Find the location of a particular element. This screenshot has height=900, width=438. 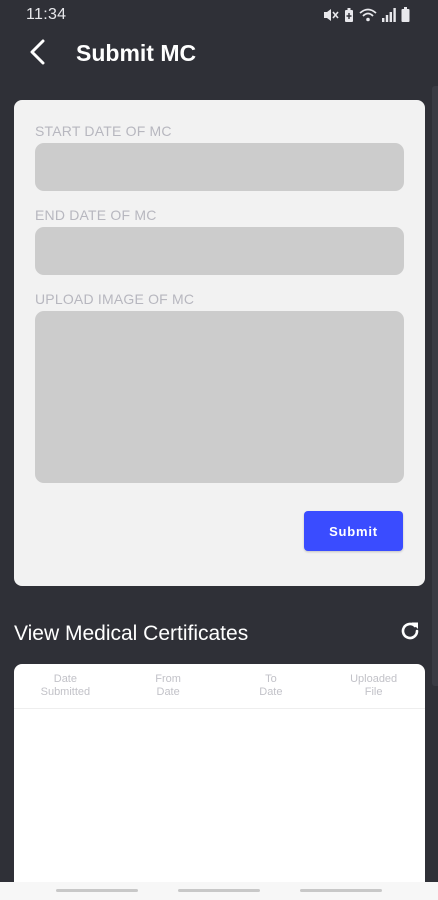

column-to-date: To Date is located at coordinates (271, 685).